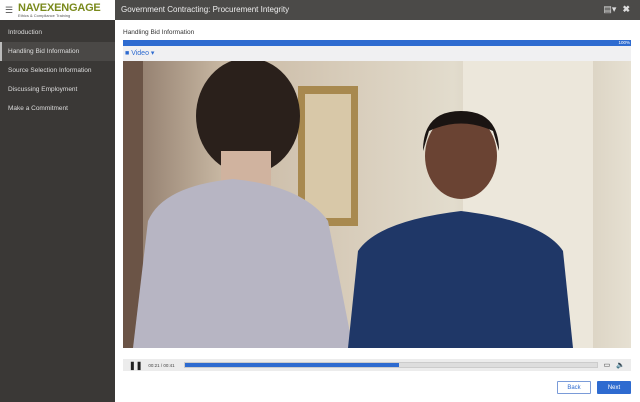 The width and height of the screenshot is (640, 402). I want to click on close-icon: ✖, so click(626, 9).